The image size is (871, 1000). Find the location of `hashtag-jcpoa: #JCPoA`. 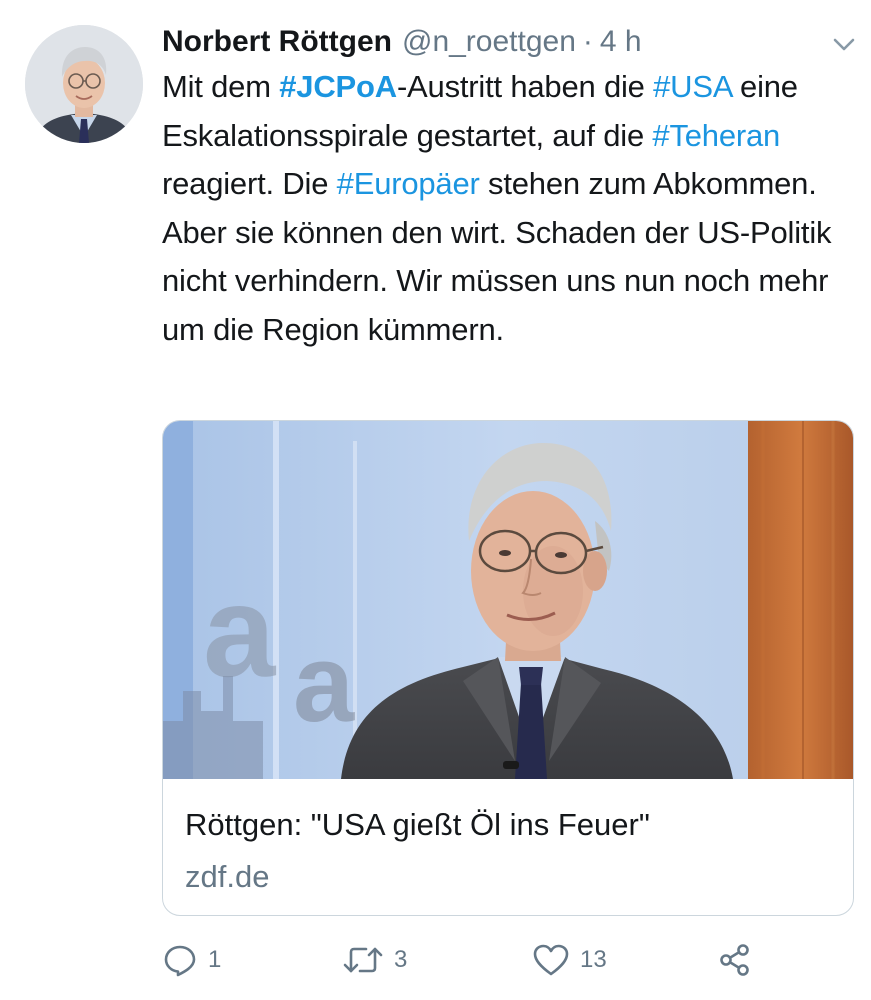

hashtag-jcpoa: #JCPoA is located at coordinates (338, 86).